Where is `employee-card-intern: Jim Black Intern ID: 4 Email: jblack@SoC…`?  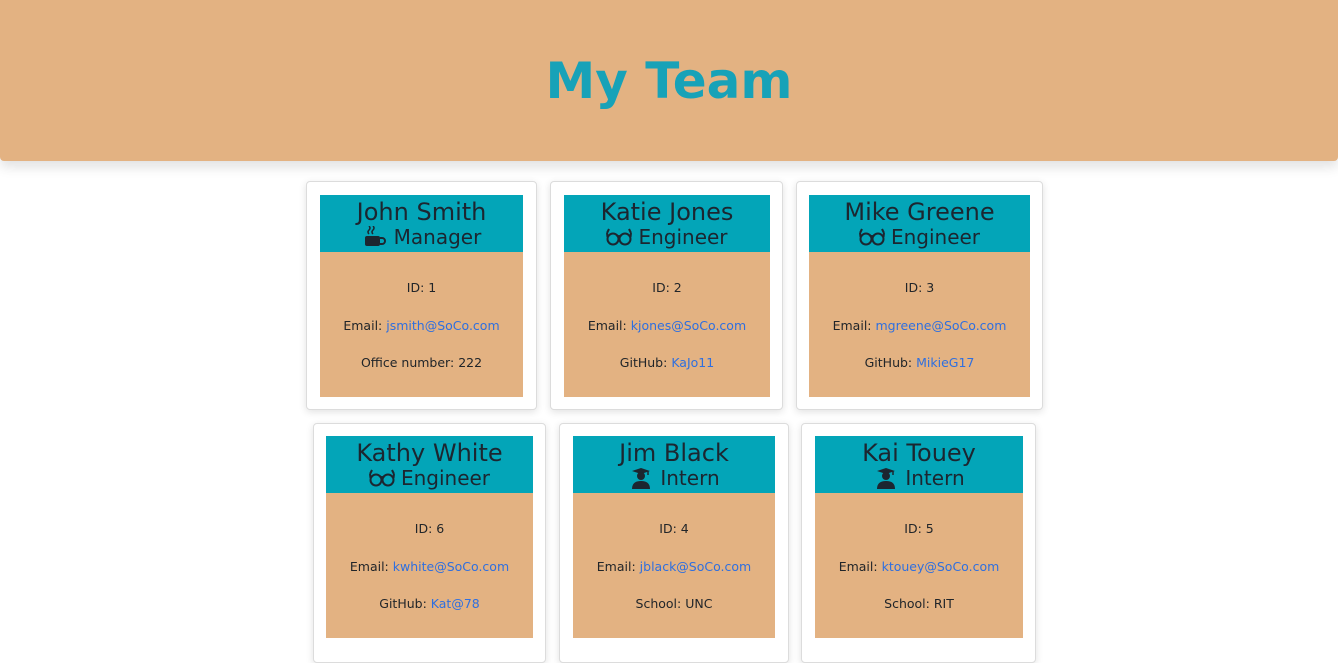 employee-card-intern: Jim Black Intern ID: 4 Email: jblack@SoC… is located at coordinates (674, 543).